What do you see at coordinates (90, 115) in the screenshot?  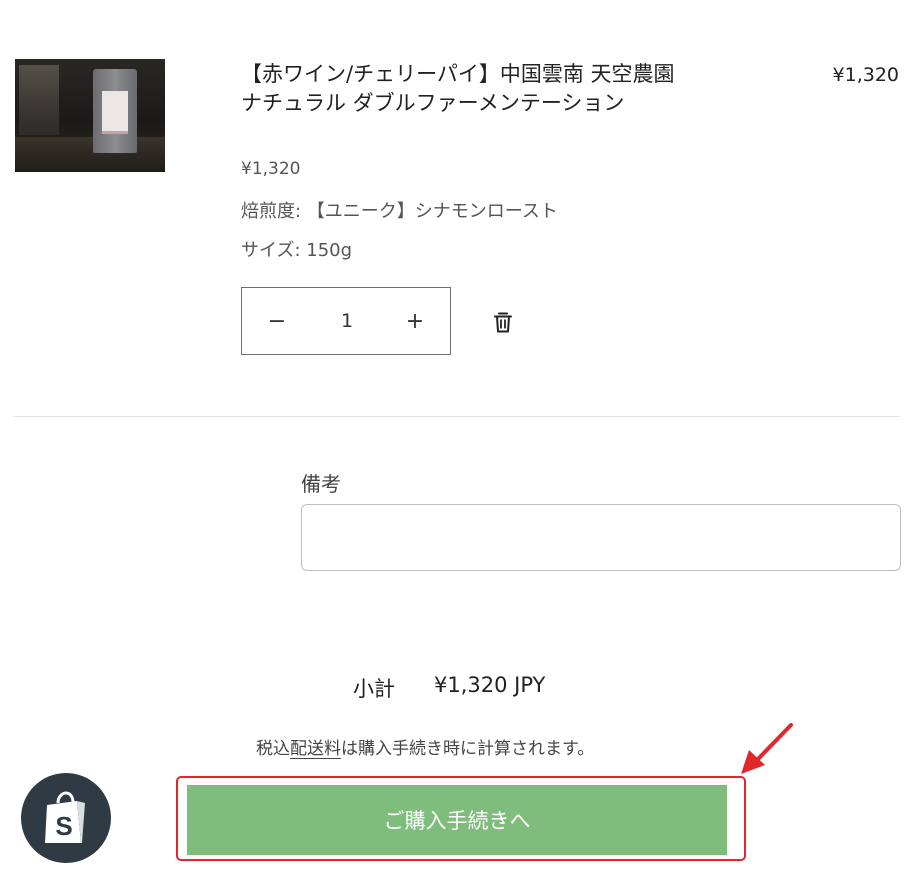 I see `product-image` at bounding box center [90, 115].